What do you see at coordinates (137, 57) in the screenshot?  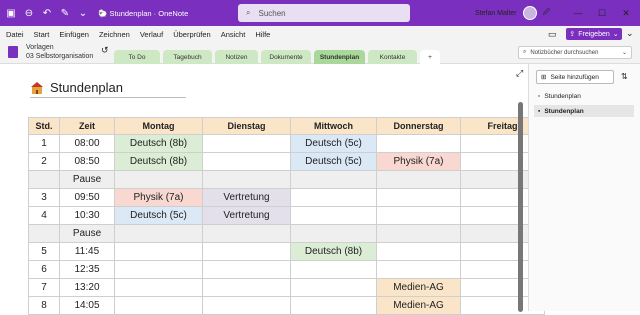 I see `section-tab: To Do` at bounding box center [137, 57].